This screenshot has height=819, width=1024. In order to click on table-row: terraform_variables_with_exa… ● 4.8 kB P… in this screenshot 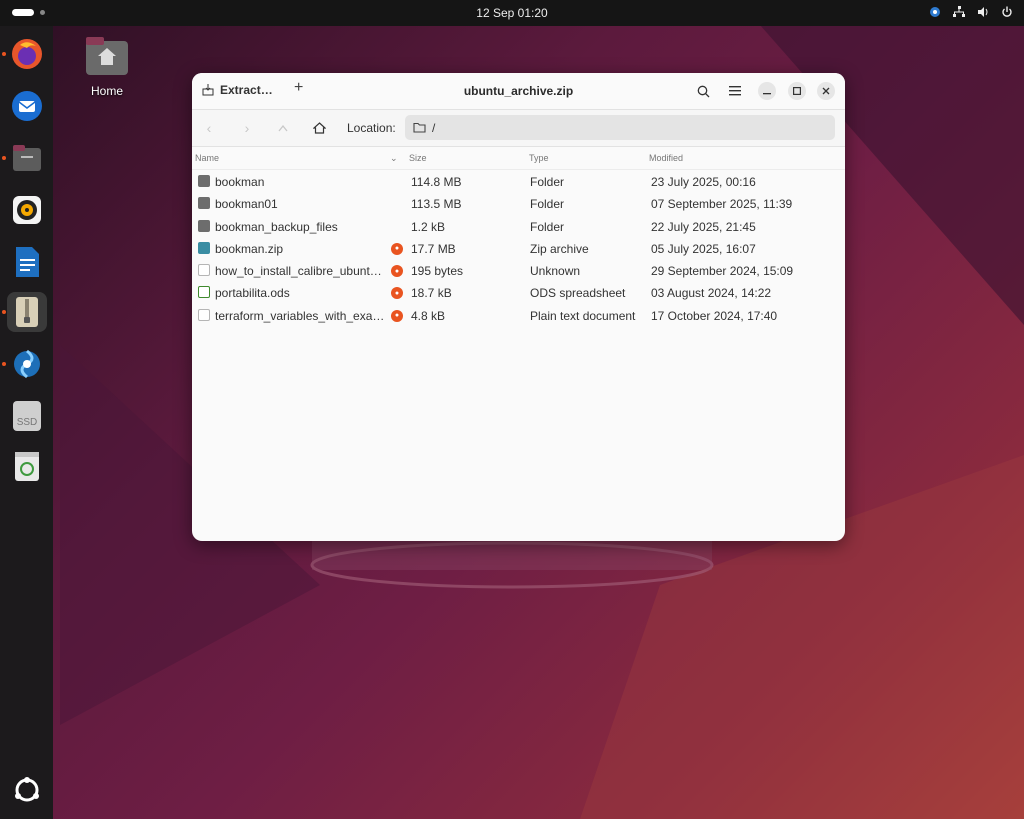, I will do `click(518, 316)`.